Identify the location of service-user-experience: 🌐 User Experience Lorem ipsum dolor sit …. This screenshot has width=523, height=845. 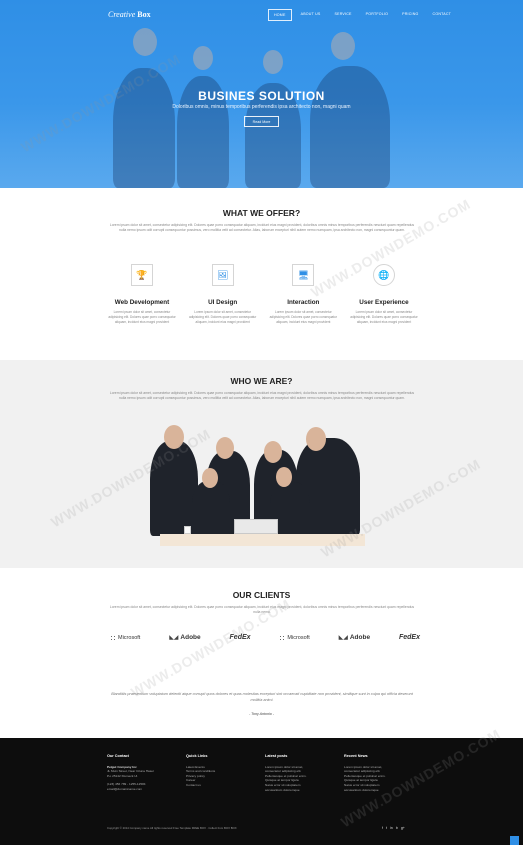
(384, 294).